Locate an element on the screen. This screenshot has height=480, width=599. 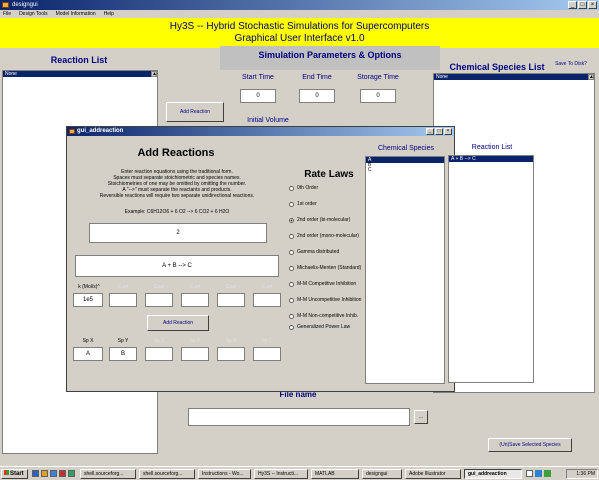
dialog-reaction-item: A + B --> C is located at coordinates (491, 159).